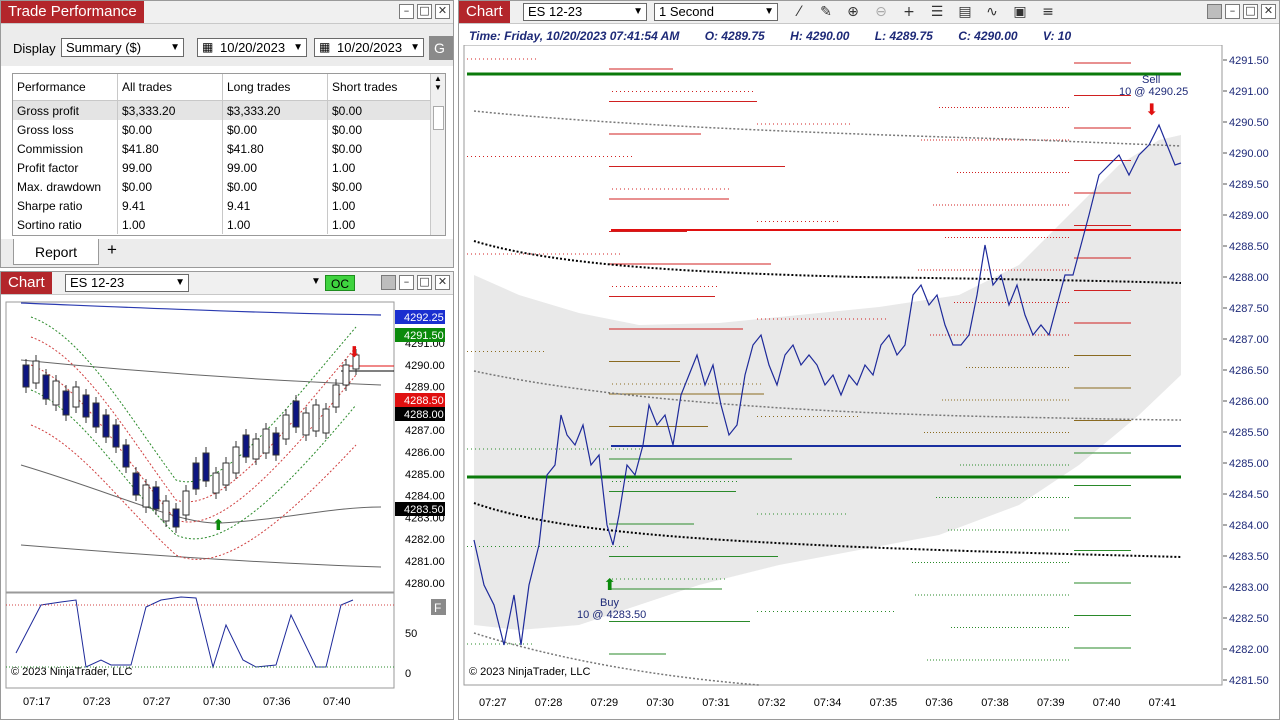 The width and height of the screenshot is (1280, 720). Describe the element at coordinates (170, 87) in the screenshot. I see `perf-col-header: All trades` at that location.